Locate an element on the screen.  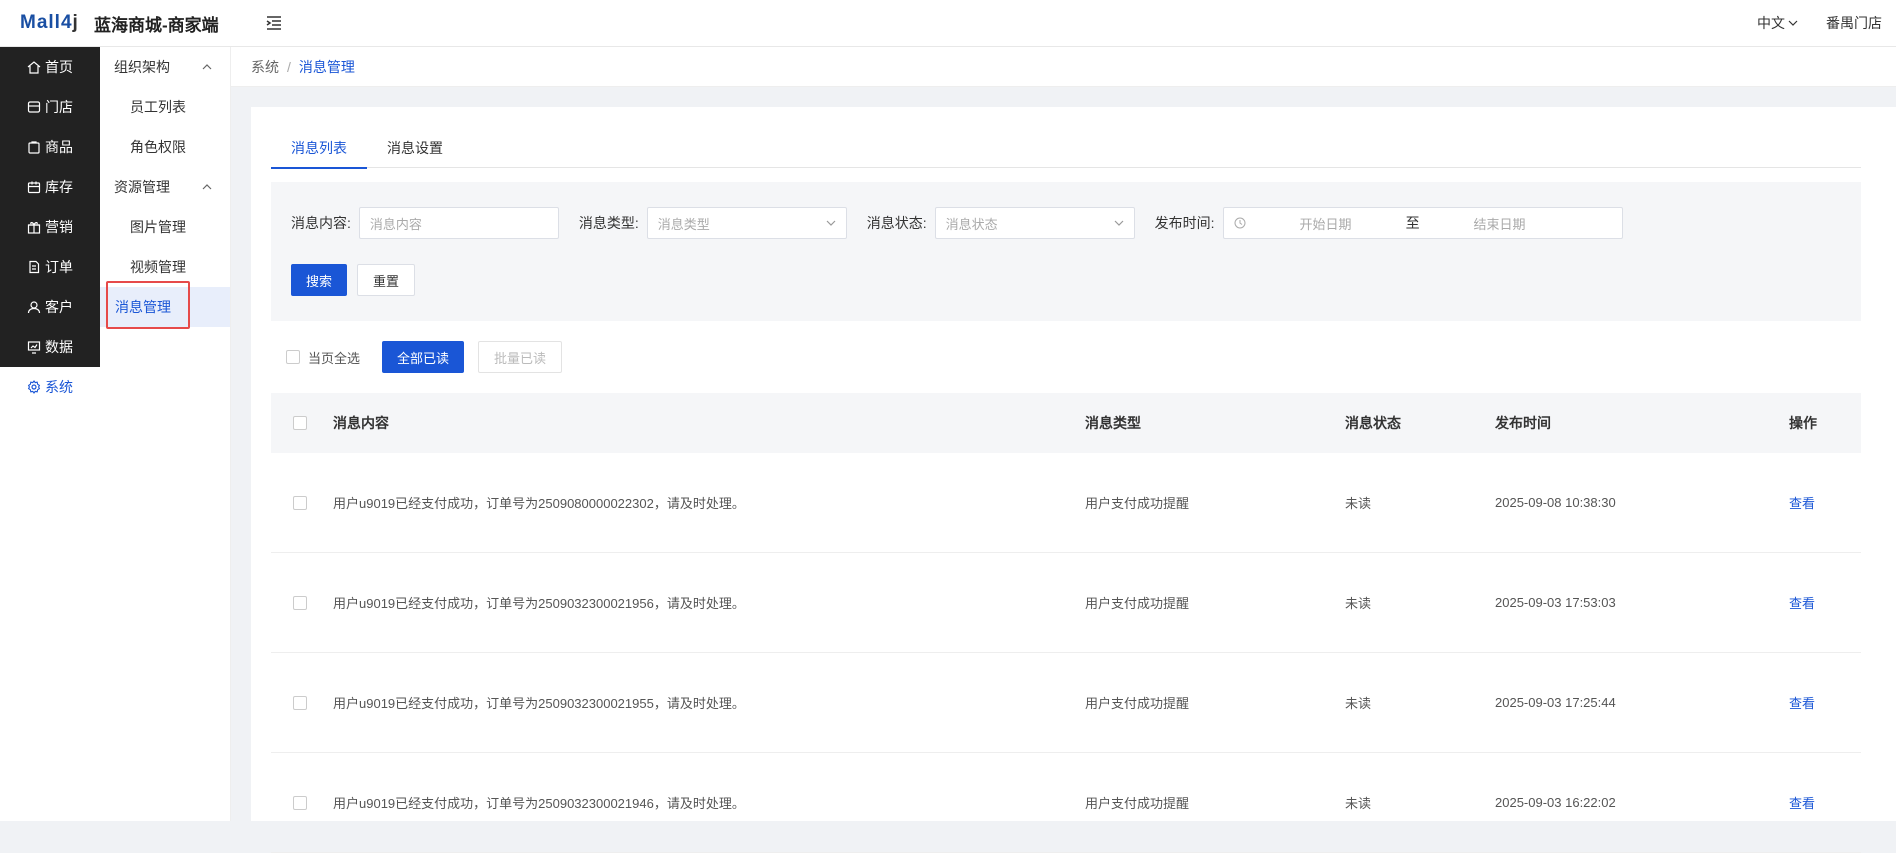
header-action: 操作 is located at coordinates (1803, 423).